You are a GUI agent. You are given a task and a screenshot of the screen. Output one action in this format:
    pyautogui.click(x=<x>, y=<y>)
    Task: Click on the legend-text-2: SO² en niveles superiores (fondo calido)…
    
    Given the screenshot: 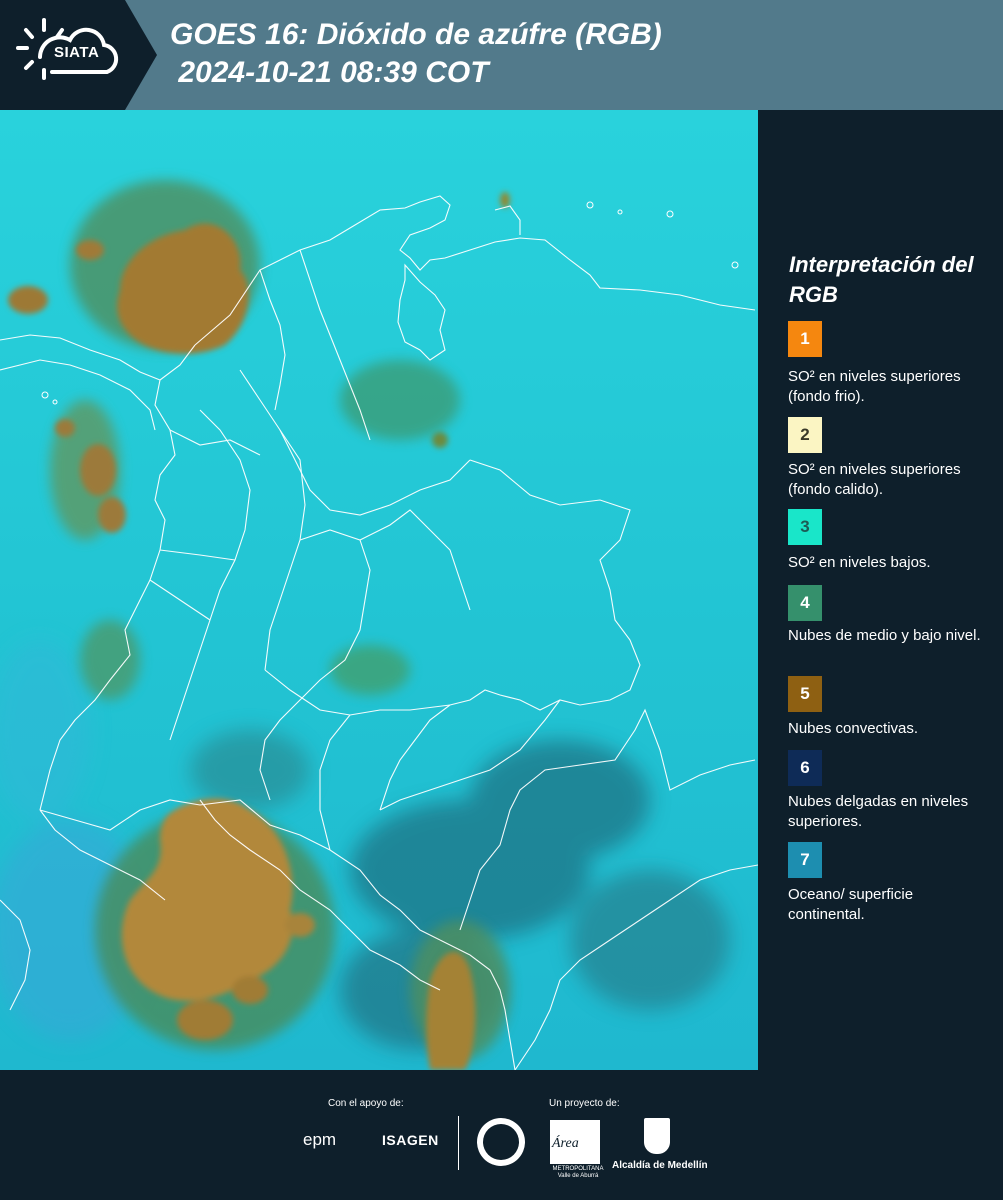 What is the action you would take?
    pyautogui.click(x=874, y=479)
    